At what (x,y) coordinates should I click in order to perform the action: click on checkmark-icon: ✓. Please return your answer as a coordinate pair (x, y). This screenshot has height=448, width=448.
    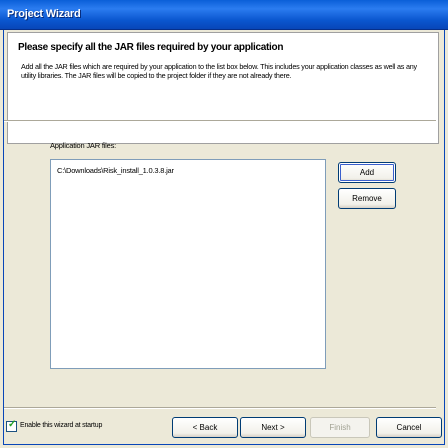
    Looking at the image, I should click on (12, 424).